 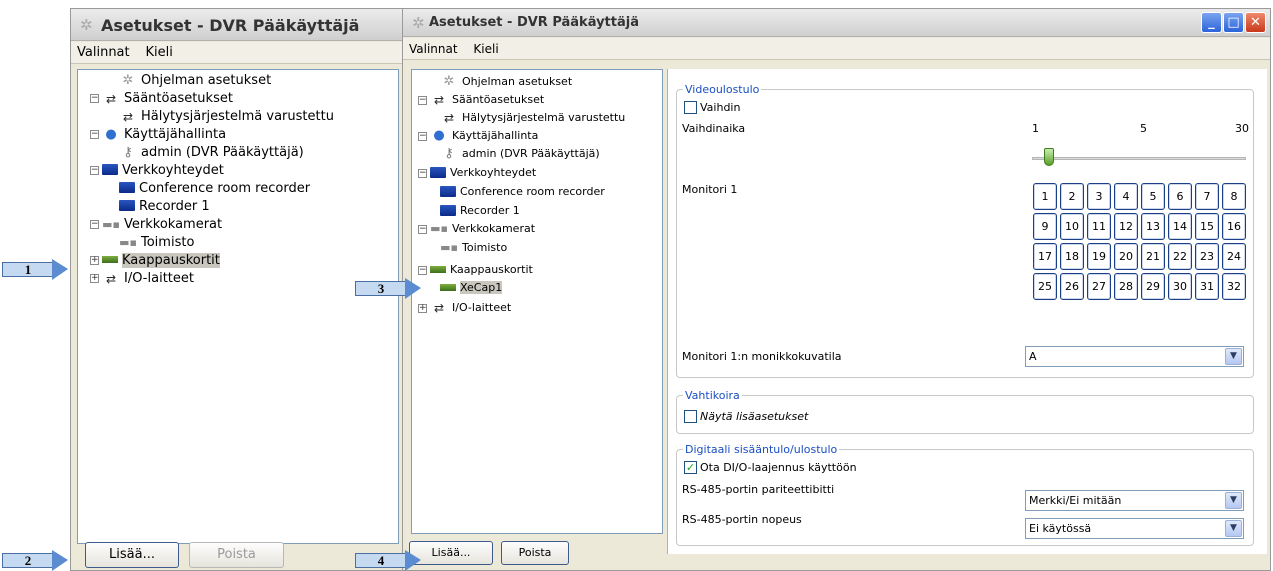 What do you see at coordinates (1045, 286) in the screenshot?
I see `monitor-button: 25` at bounding box center [1045, 286].